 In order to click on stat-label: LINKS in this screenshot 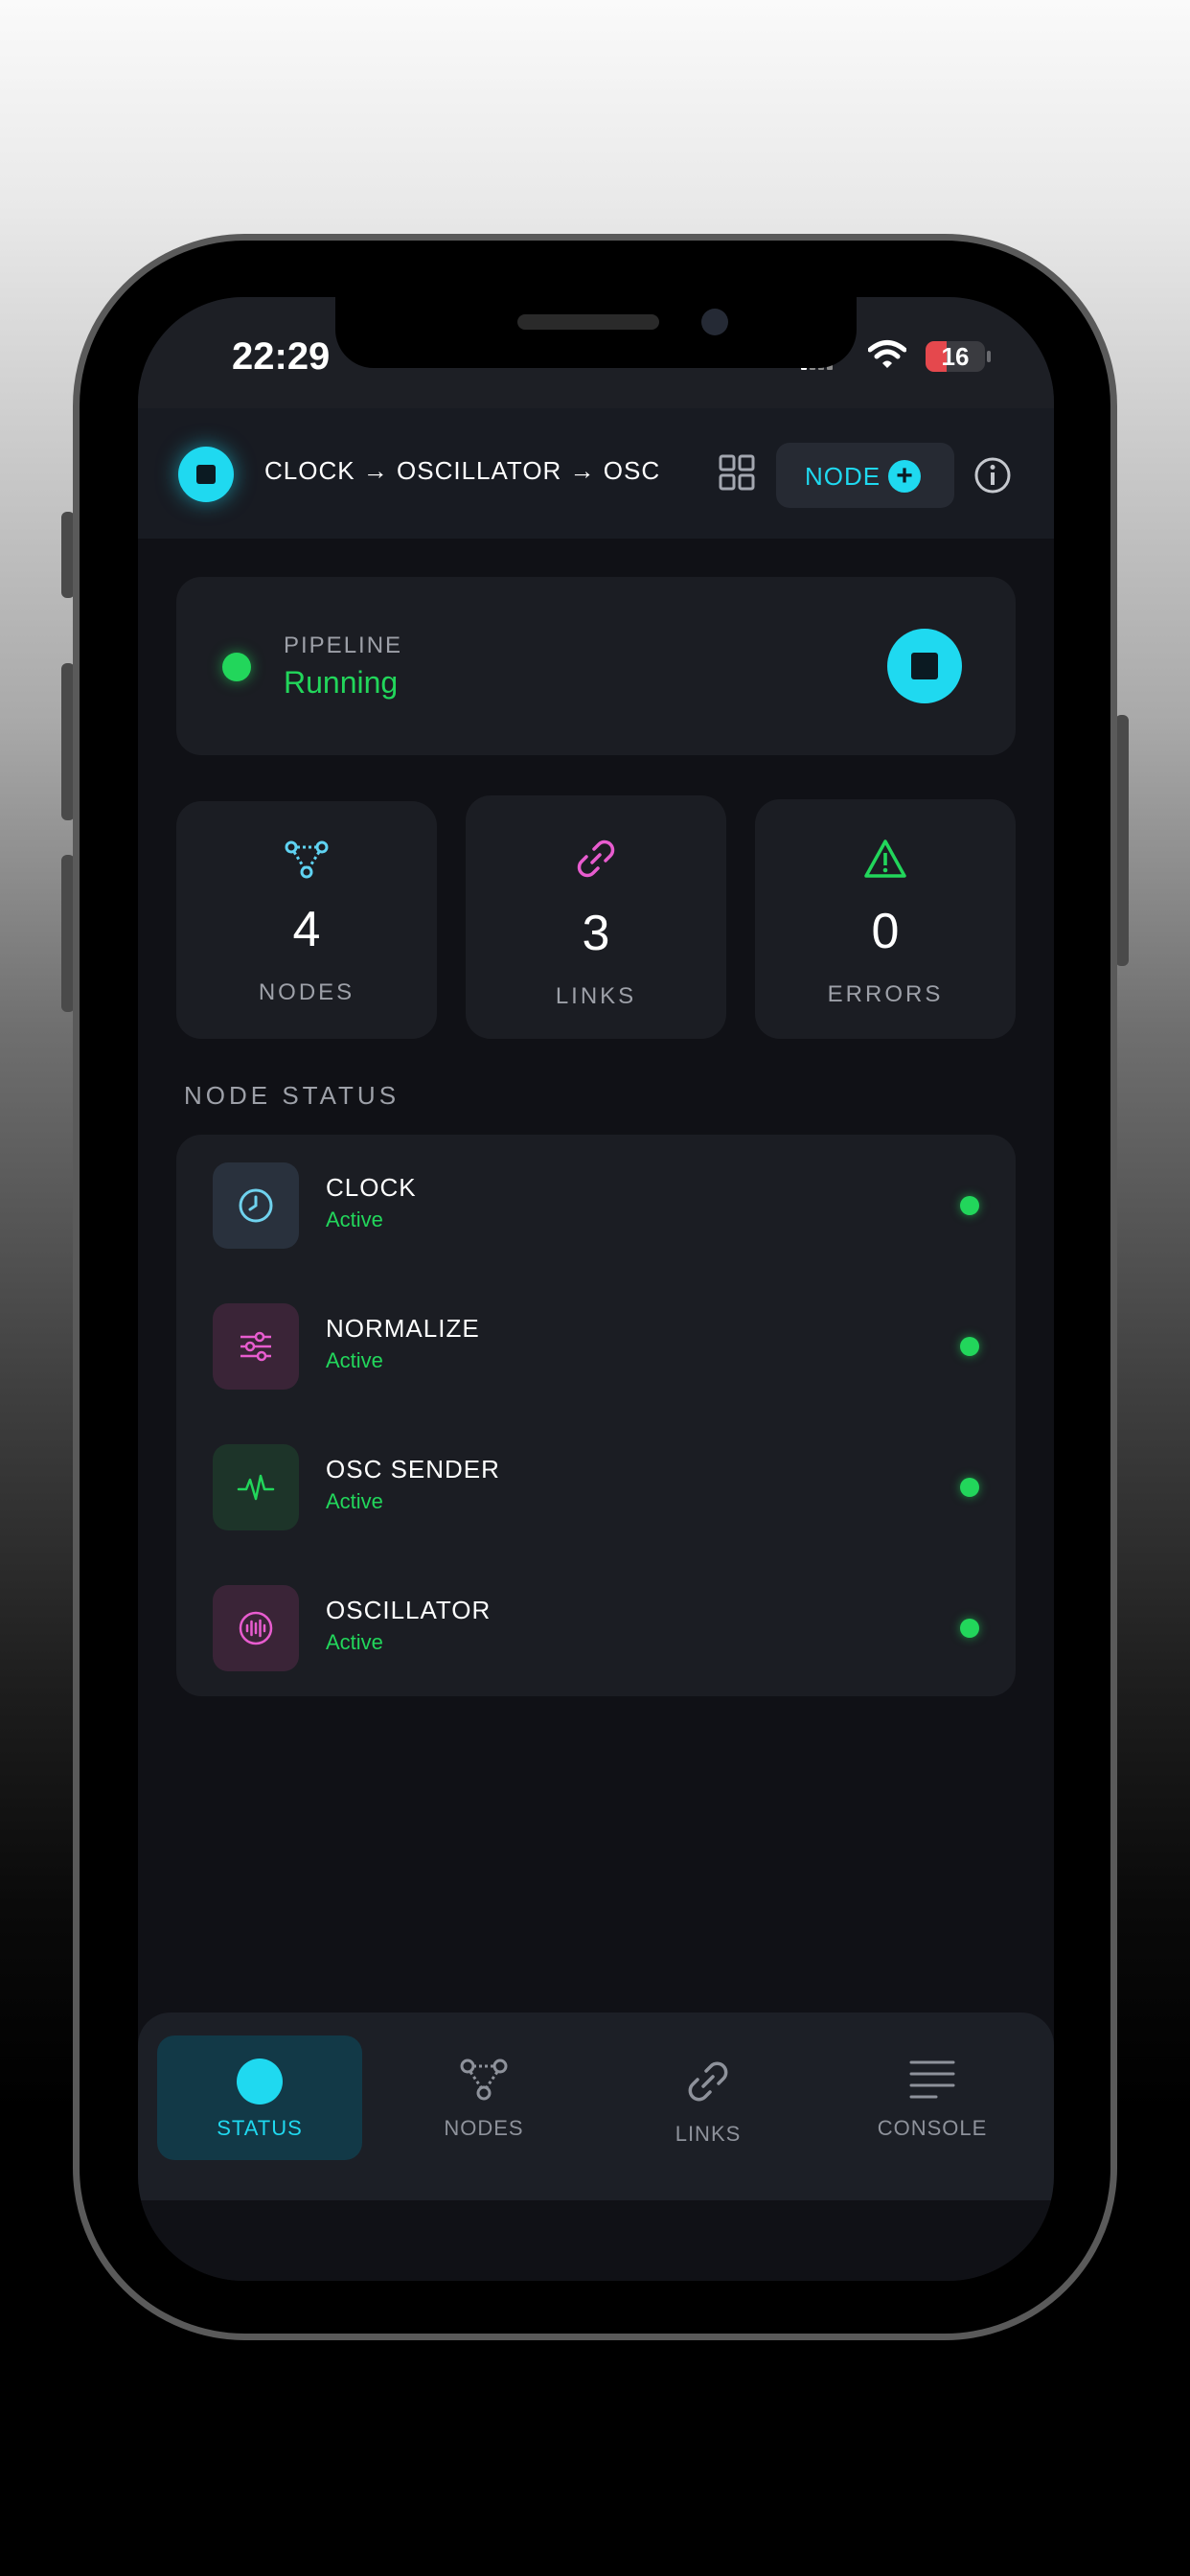, I will do `click(596, 996)`.